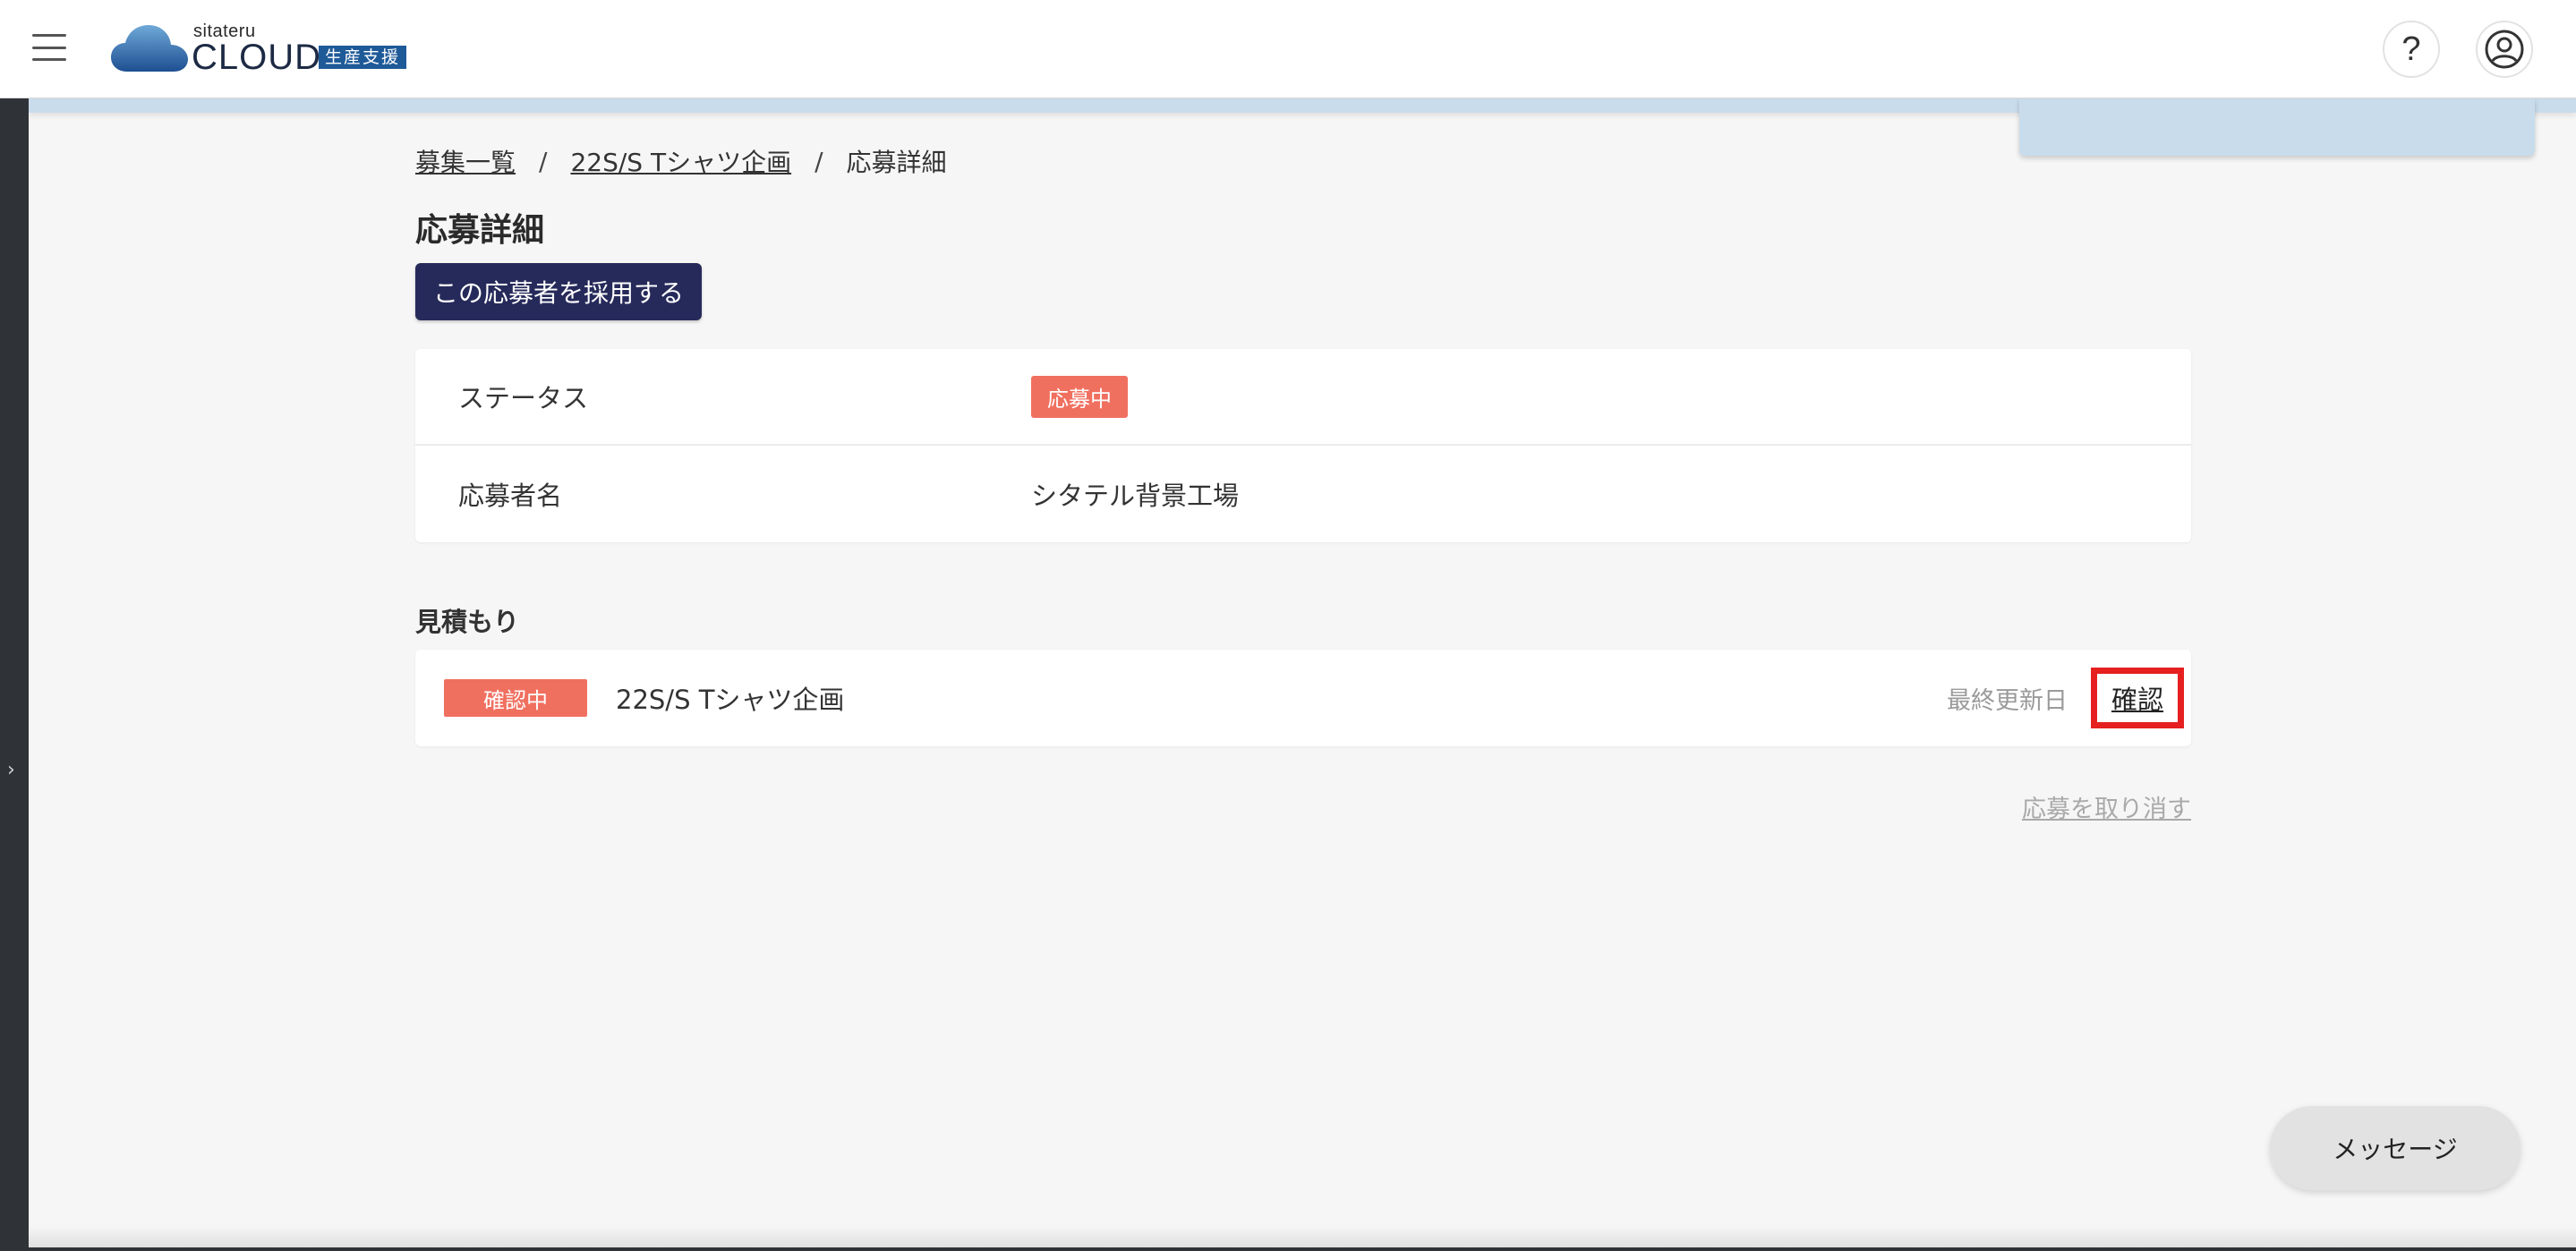  What do you see at coordinates (730, 700) in the screenshot?
I see `estimate-title: 22S/S Tシャツ企画` at bounding box center [730, 700].